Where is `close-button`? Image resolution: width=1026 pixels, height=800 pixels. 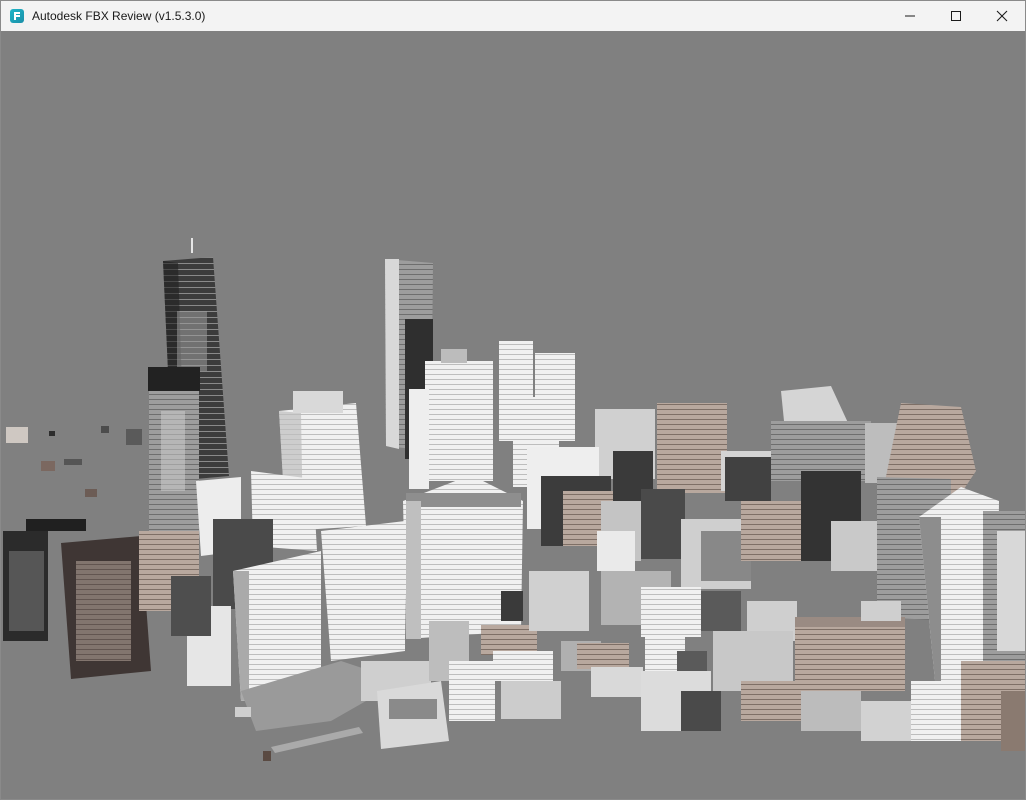
close-button is located at coordinates (1002, 16).